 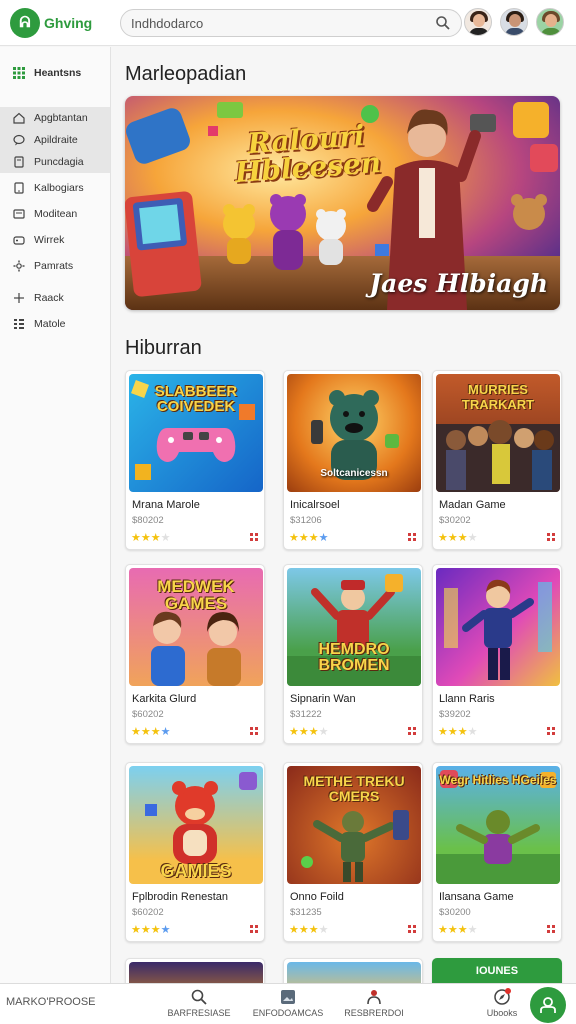 I want to click on game-thumbnail-title: SLABBEER COIVEDEK, so click(x=196, y=399).